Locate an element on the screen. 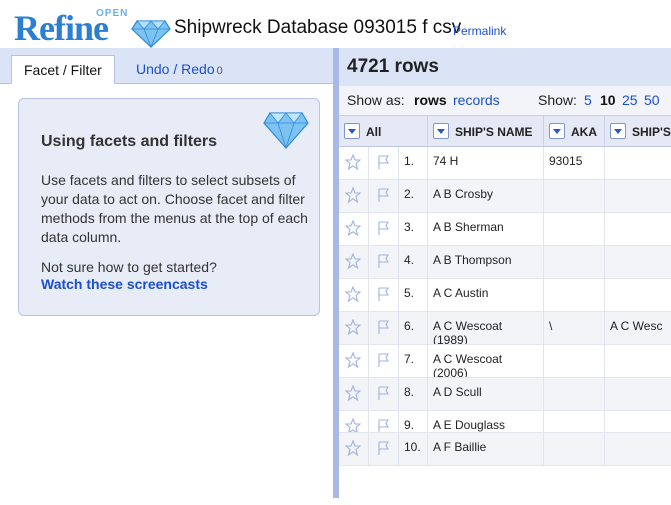 The width and height of the screenshot is (671, 505). diamond-icon is located at coordinates (286, 131).